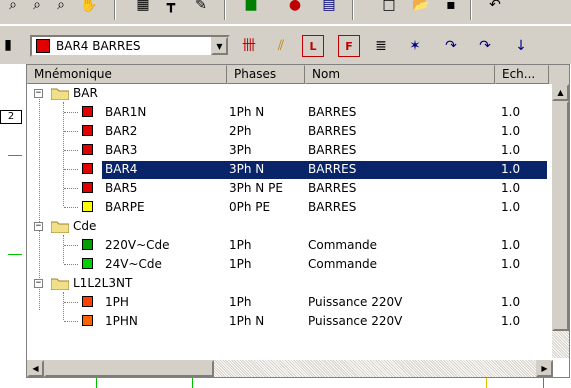 The image size is (571, 388). Describe the element at coordinates (143, 8) in the screenshot. I see `grid-icon: ▦` at that location.